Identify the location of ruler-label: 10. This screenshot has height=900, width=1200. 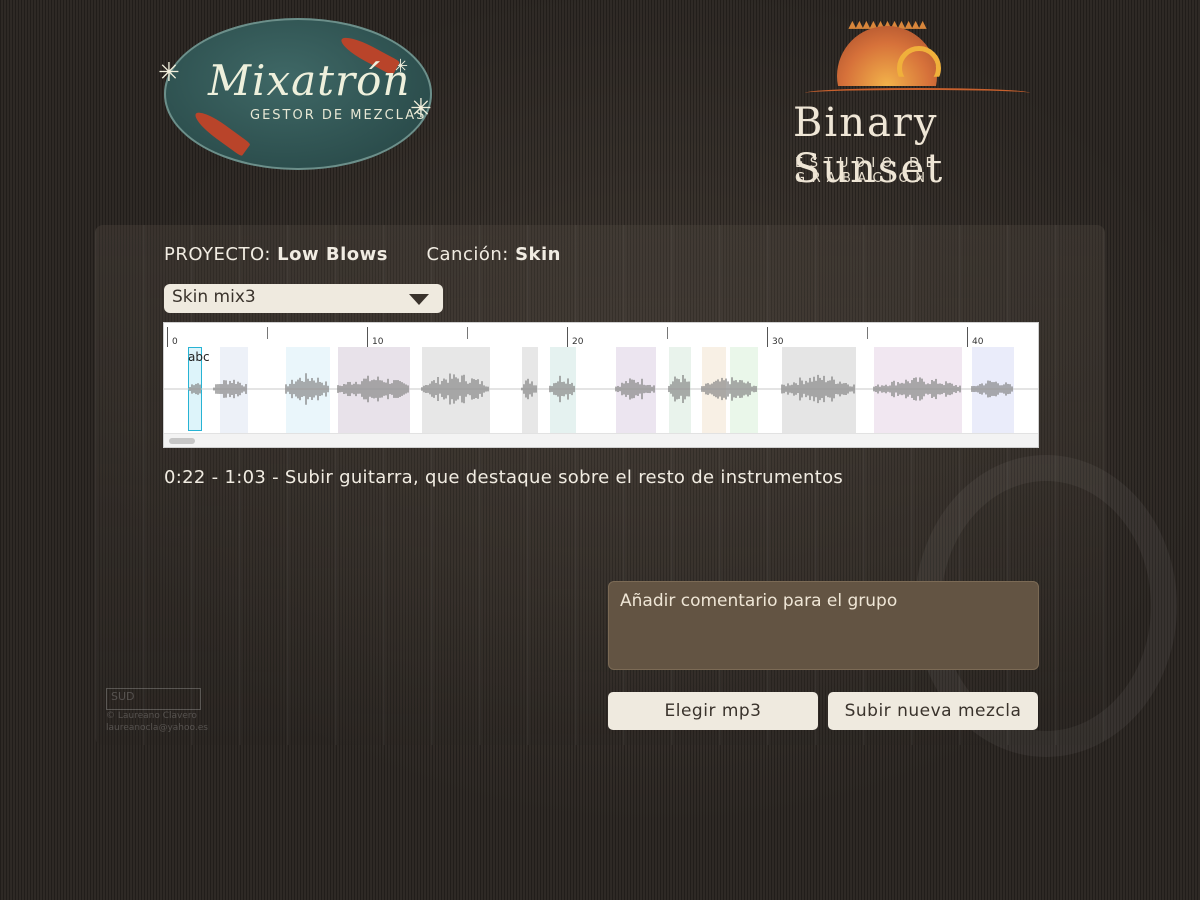
(378, 342).